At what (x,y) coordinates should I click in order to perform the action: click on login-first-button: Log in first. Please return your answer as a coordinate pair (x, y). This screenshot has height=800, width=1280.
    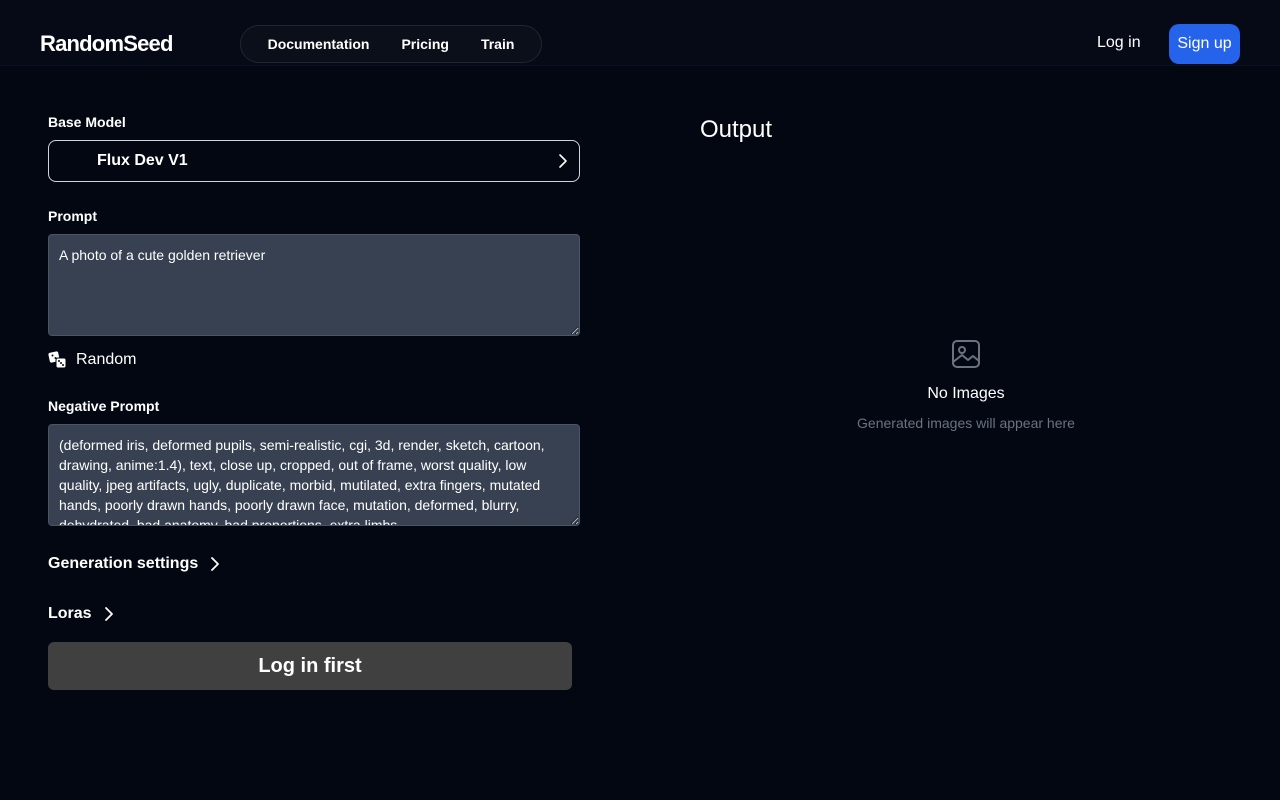
    Looking at the image, I should click on (310, 666).